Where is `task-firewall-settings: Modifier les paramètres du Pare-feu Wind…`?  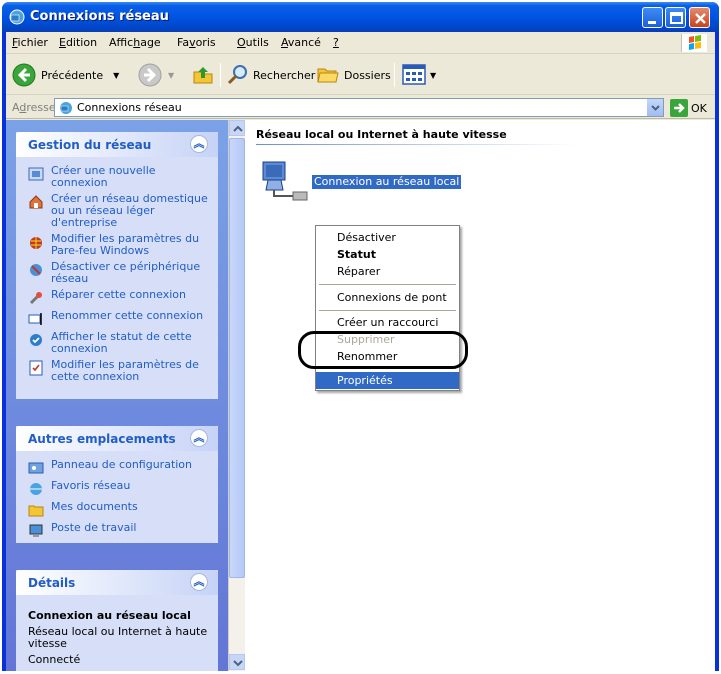 task-firewall-settings: Modifier les paramètres du Pare-feu Wind… is located at coordinates (120, 245).